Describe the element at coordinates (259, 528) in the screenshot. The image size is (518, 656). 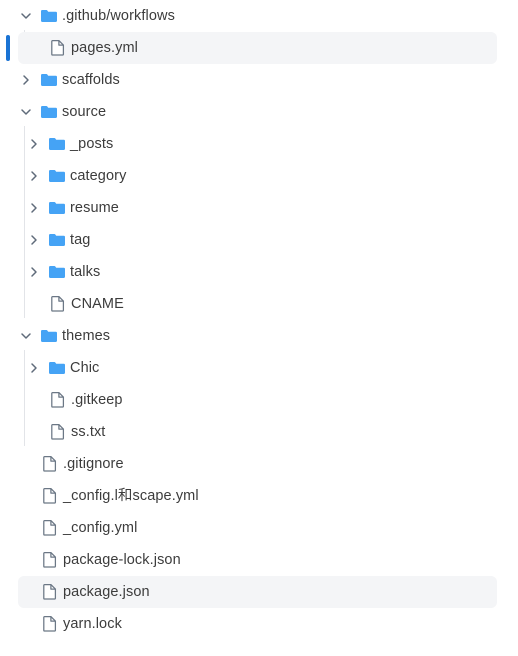
I see `tree-row-file: _config.yml` at that location.